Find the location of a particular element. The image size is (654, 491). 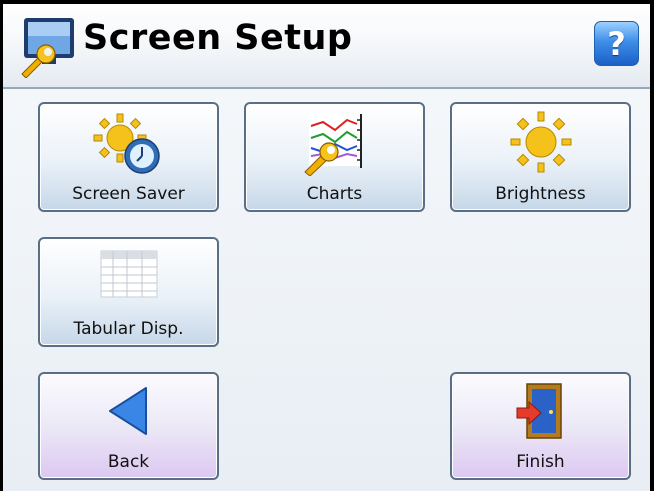

monitor-wrench-icon is located at coordinates (48, 49).